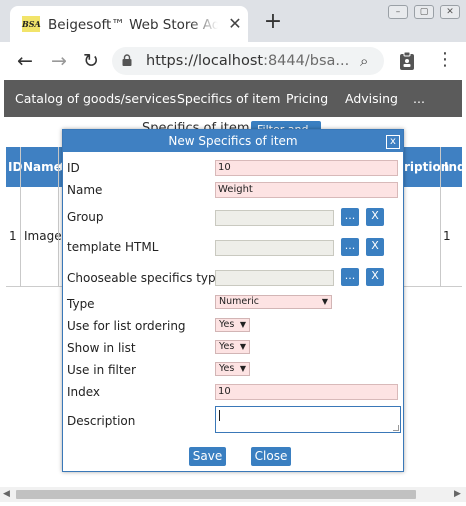  Describe the element at coordinates (271, 456) in the screenshot. I see `close-button: Close` at that location.